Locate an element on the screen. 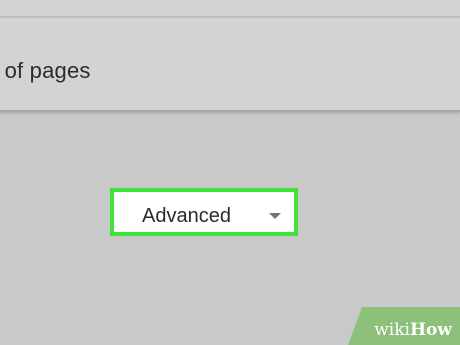  advanced-dropdown-button: Advanced is located at coordinates (204, 212).